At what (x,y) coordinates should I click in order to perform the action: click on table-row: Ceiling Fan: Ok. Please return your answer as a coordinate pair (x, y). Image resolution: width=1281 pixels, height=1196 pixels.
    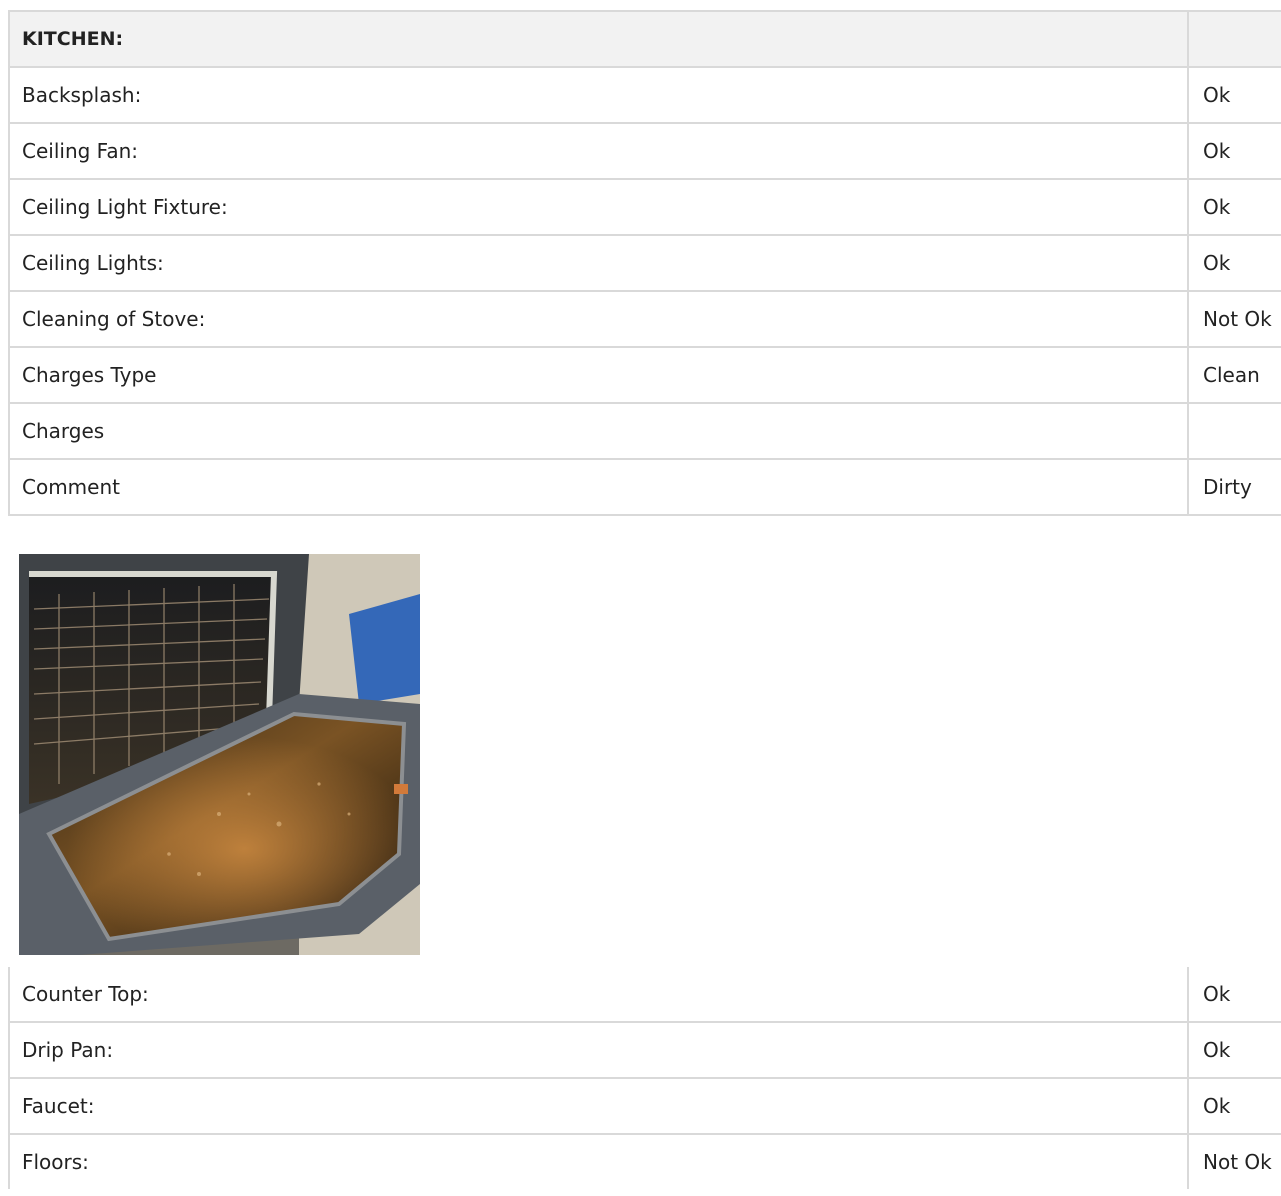
    Looking at the image, I should click on (644, 151).